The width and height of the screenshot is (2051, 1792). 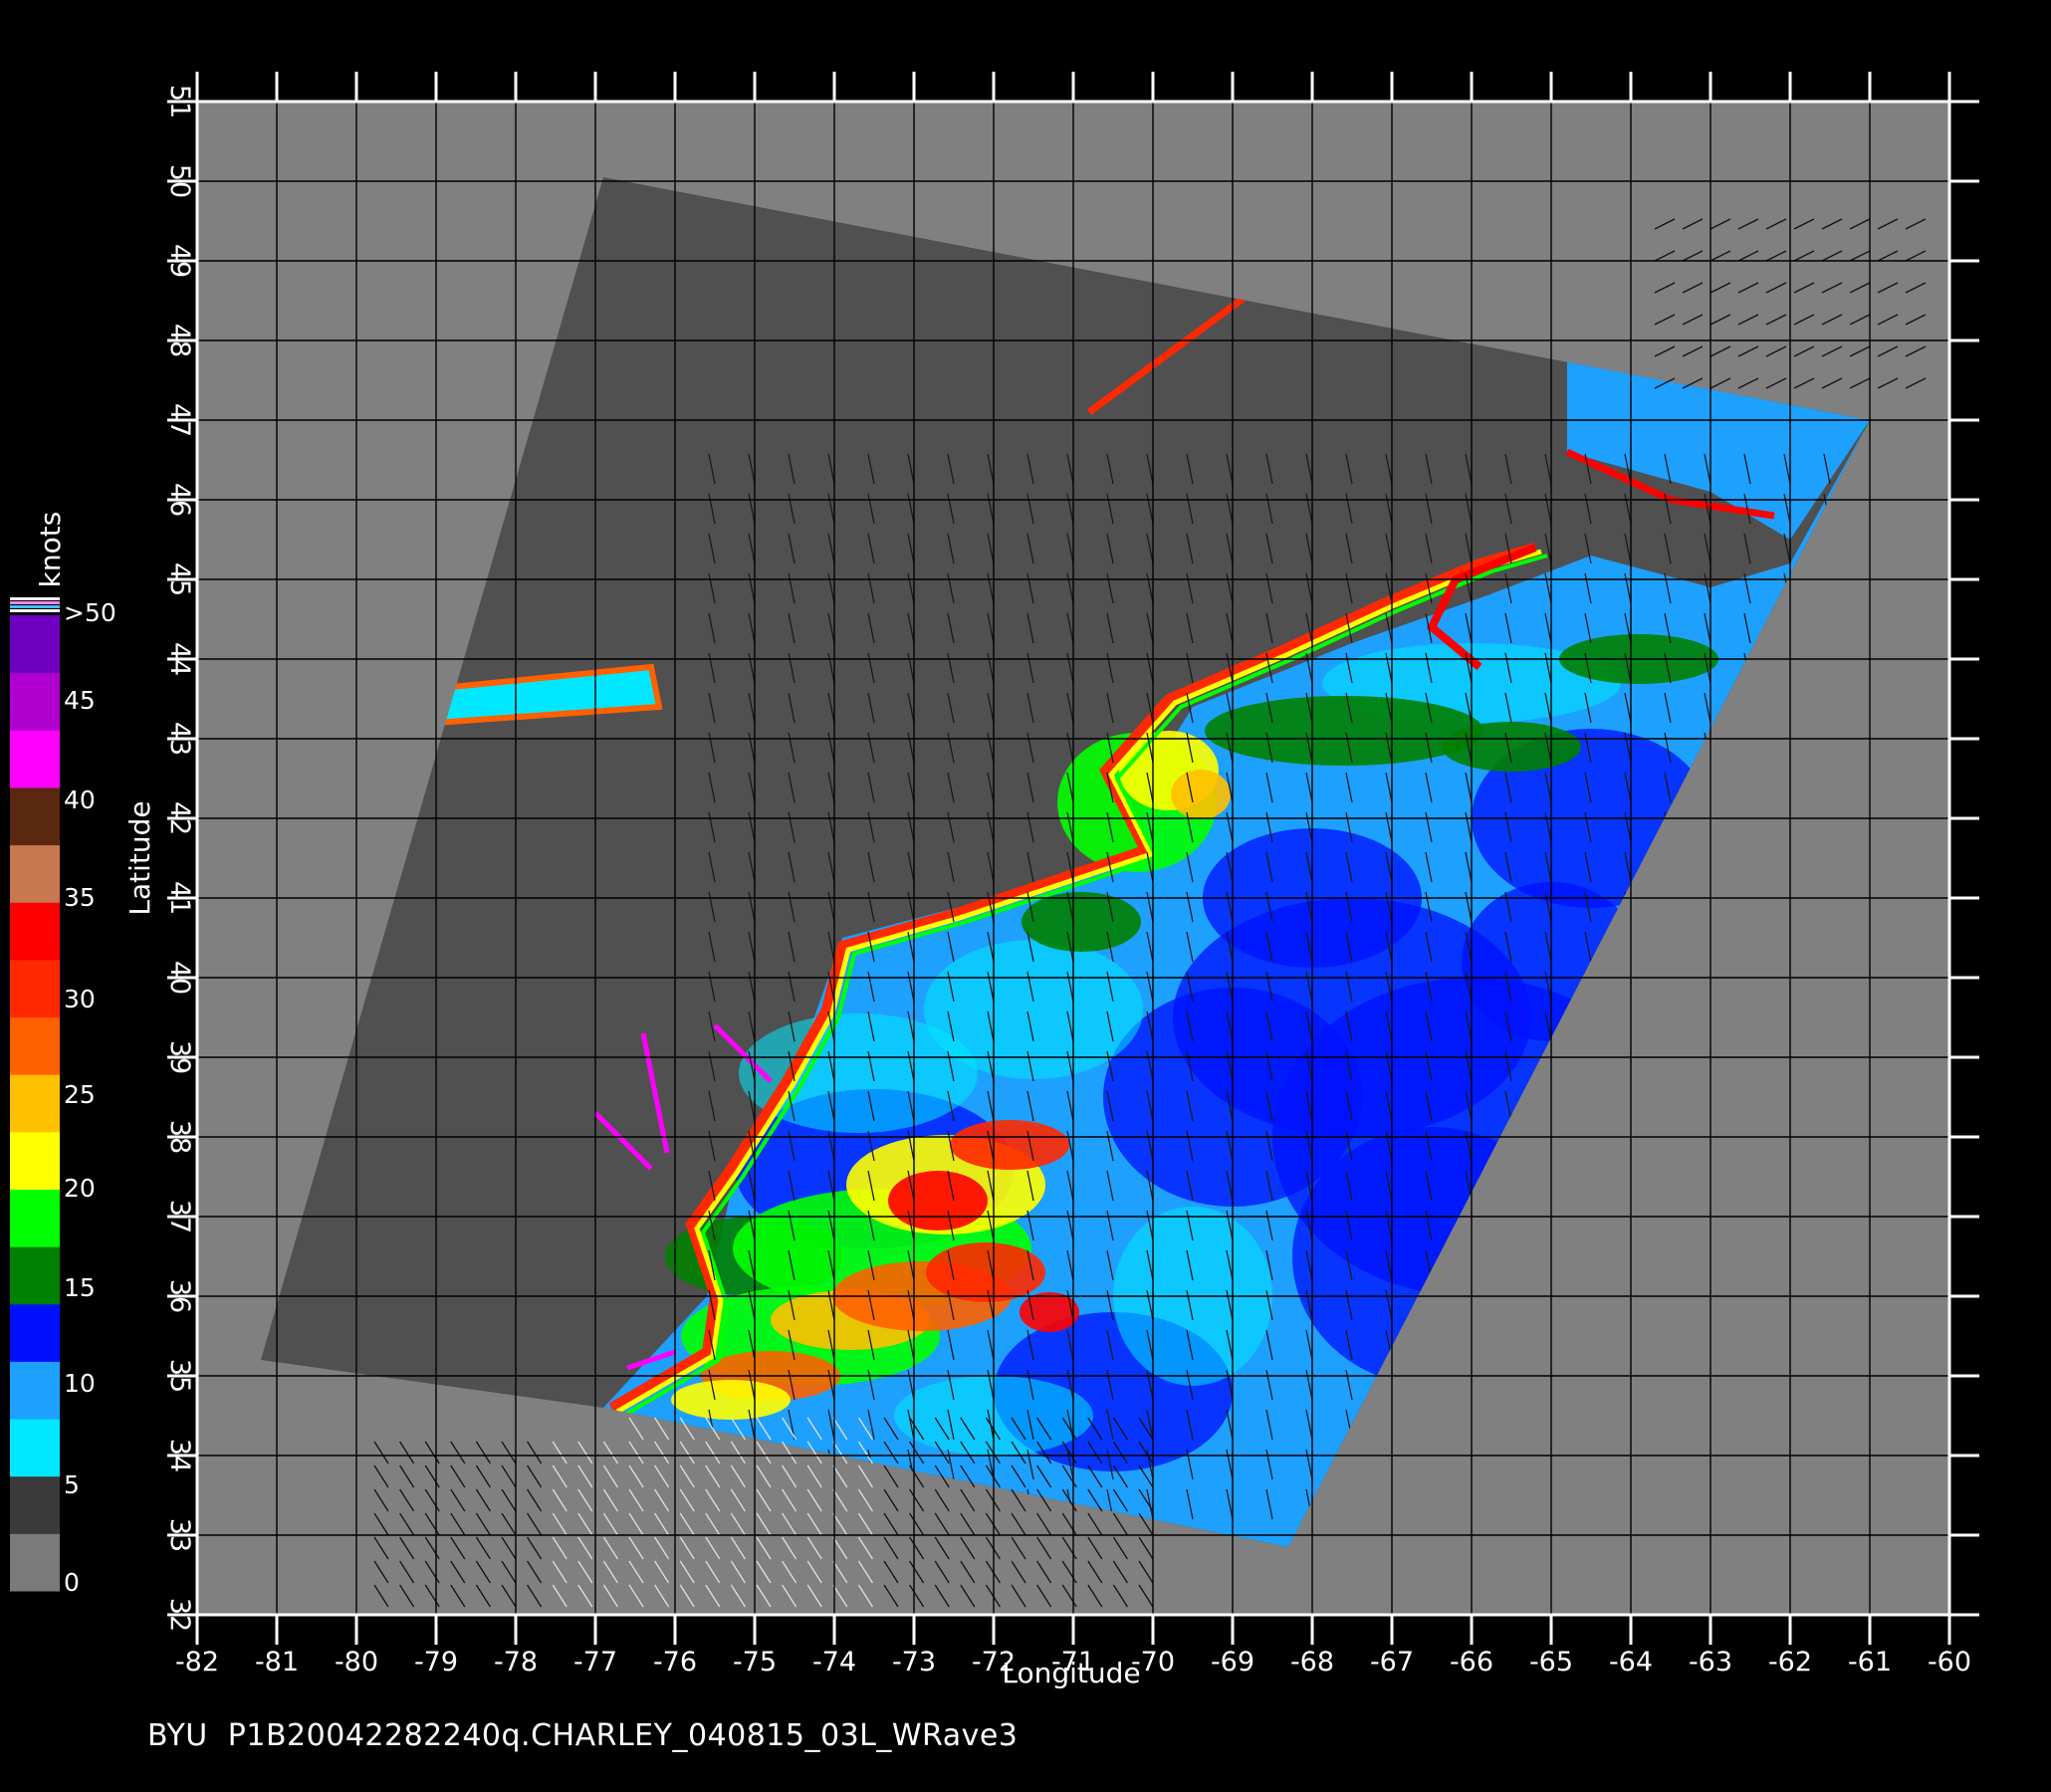 I want to click on legend-label: 30, so click(x=80, y=999).